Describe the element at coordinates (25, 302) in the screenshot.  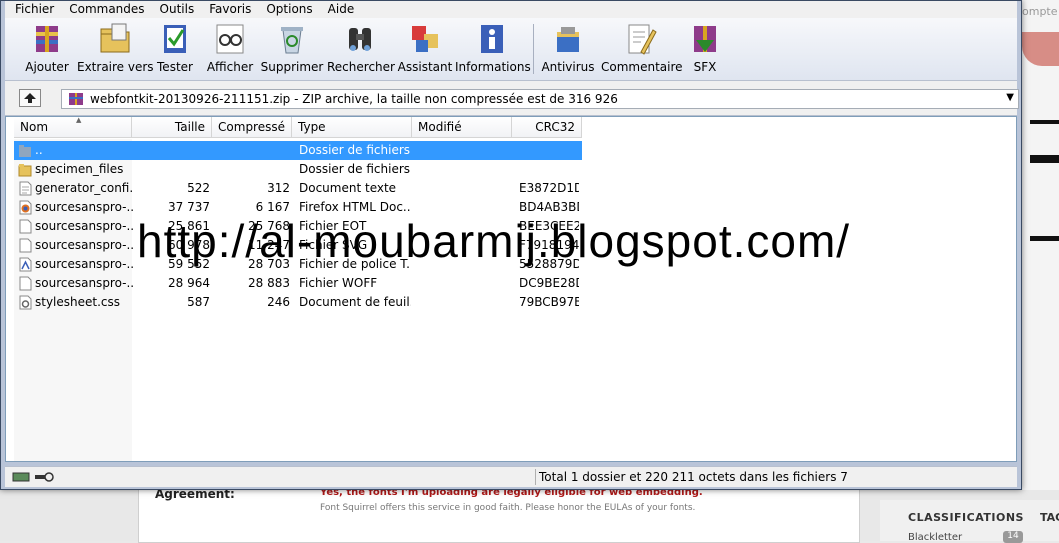
I see `css-file-icon` at that location.